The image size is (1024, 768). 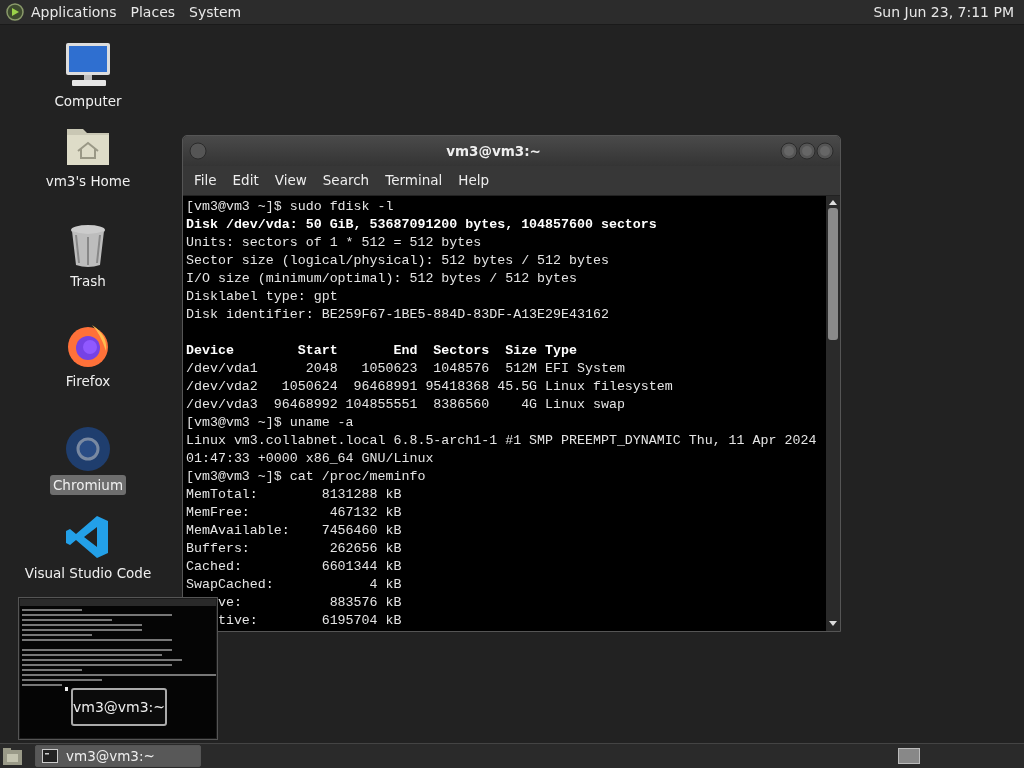 I want to click on chromium-icon, so click(x=88, y=449).